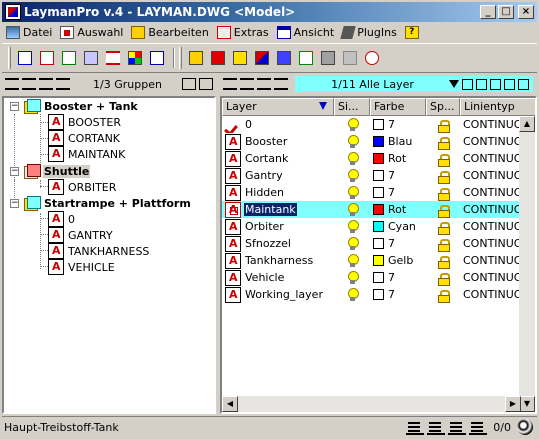 This screenshot has width=539, height=439. I want to click on table-row: Vehicle7CONTINUOUS, so click(378, 277).